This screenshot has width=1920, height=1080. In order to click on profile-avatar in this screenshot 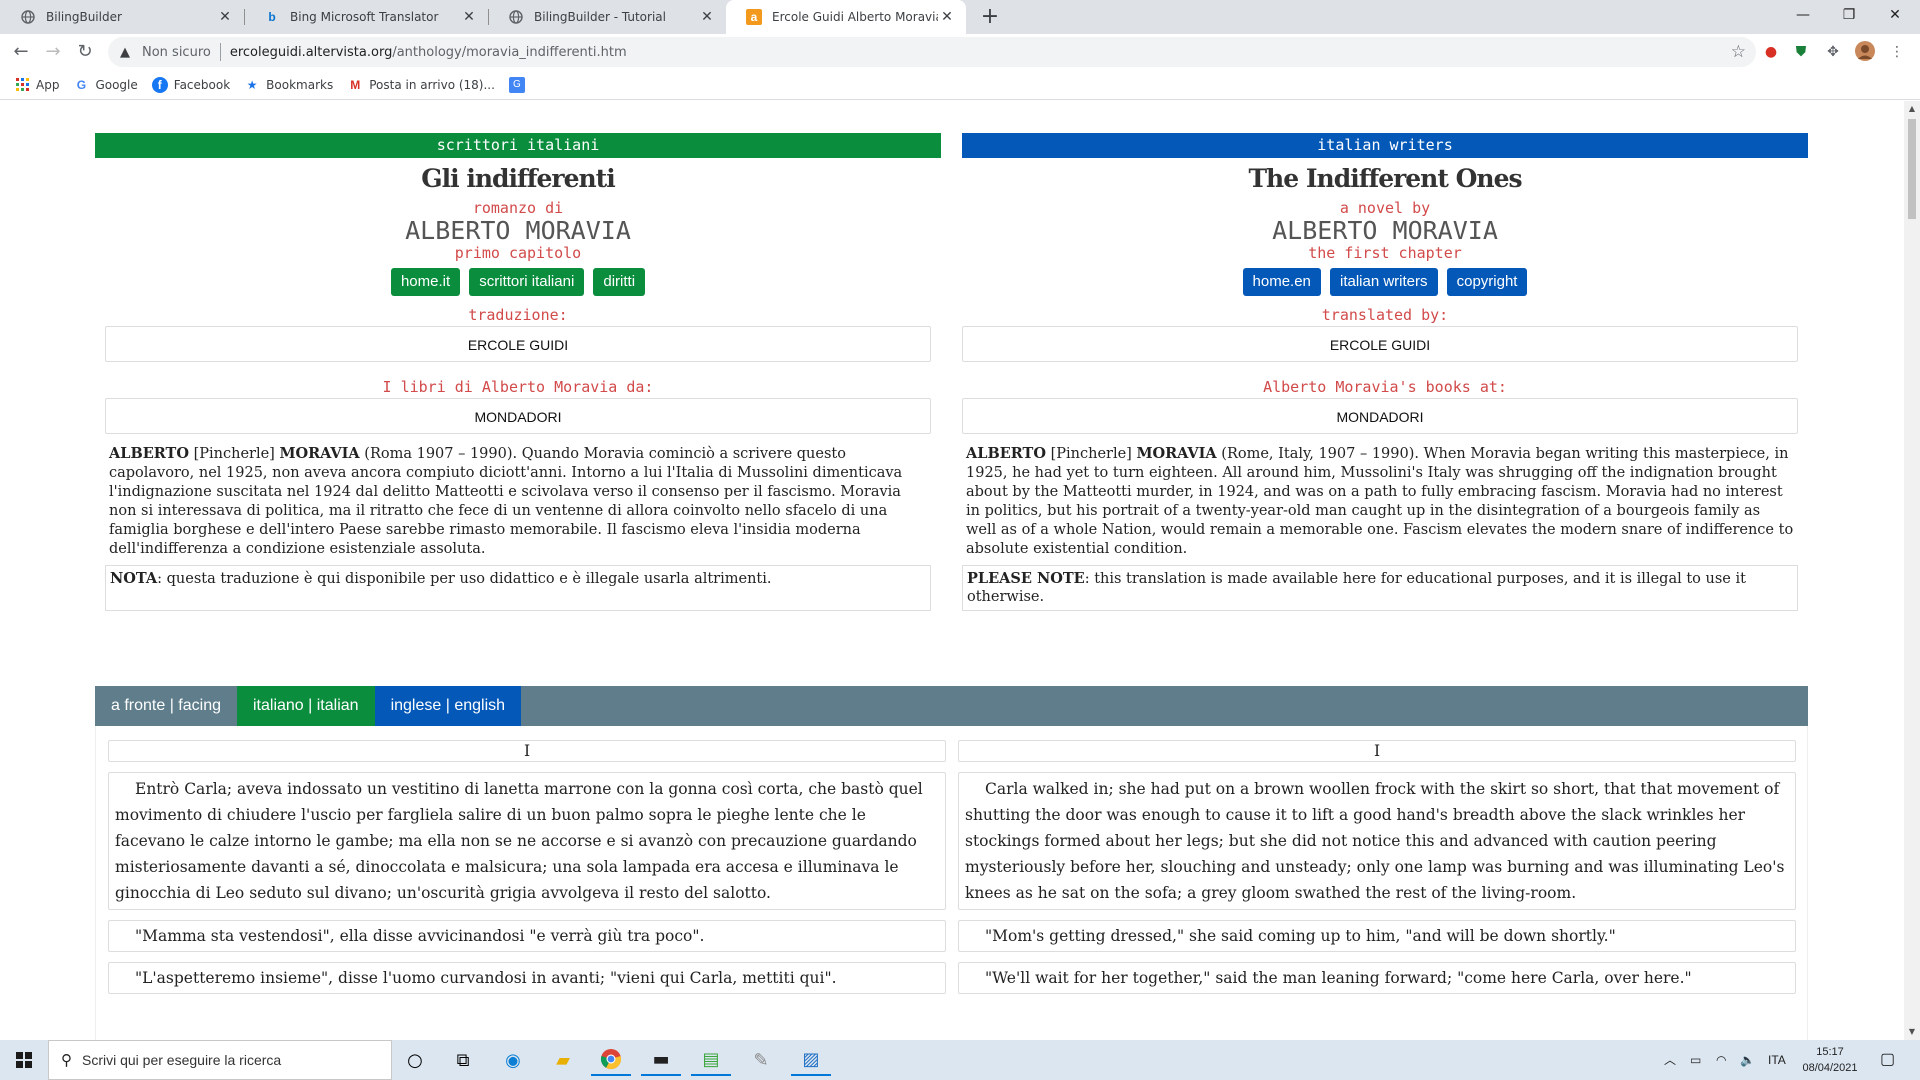, I will do `click(1865, 52)`.